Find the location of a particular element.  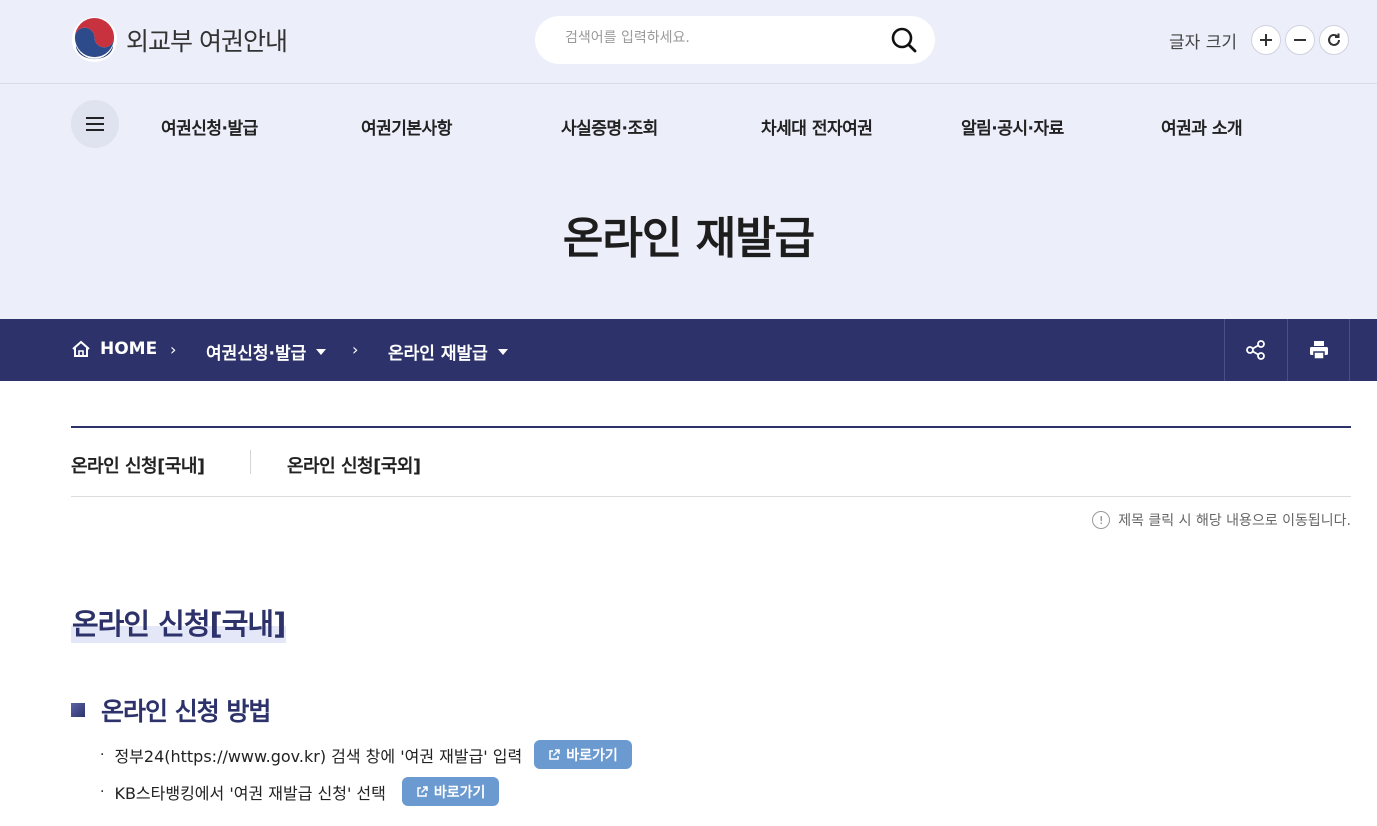

notice-label: 제목 클릭 시 해당 내용으로 이동됩니다. is located at coordinates (1234, 521).